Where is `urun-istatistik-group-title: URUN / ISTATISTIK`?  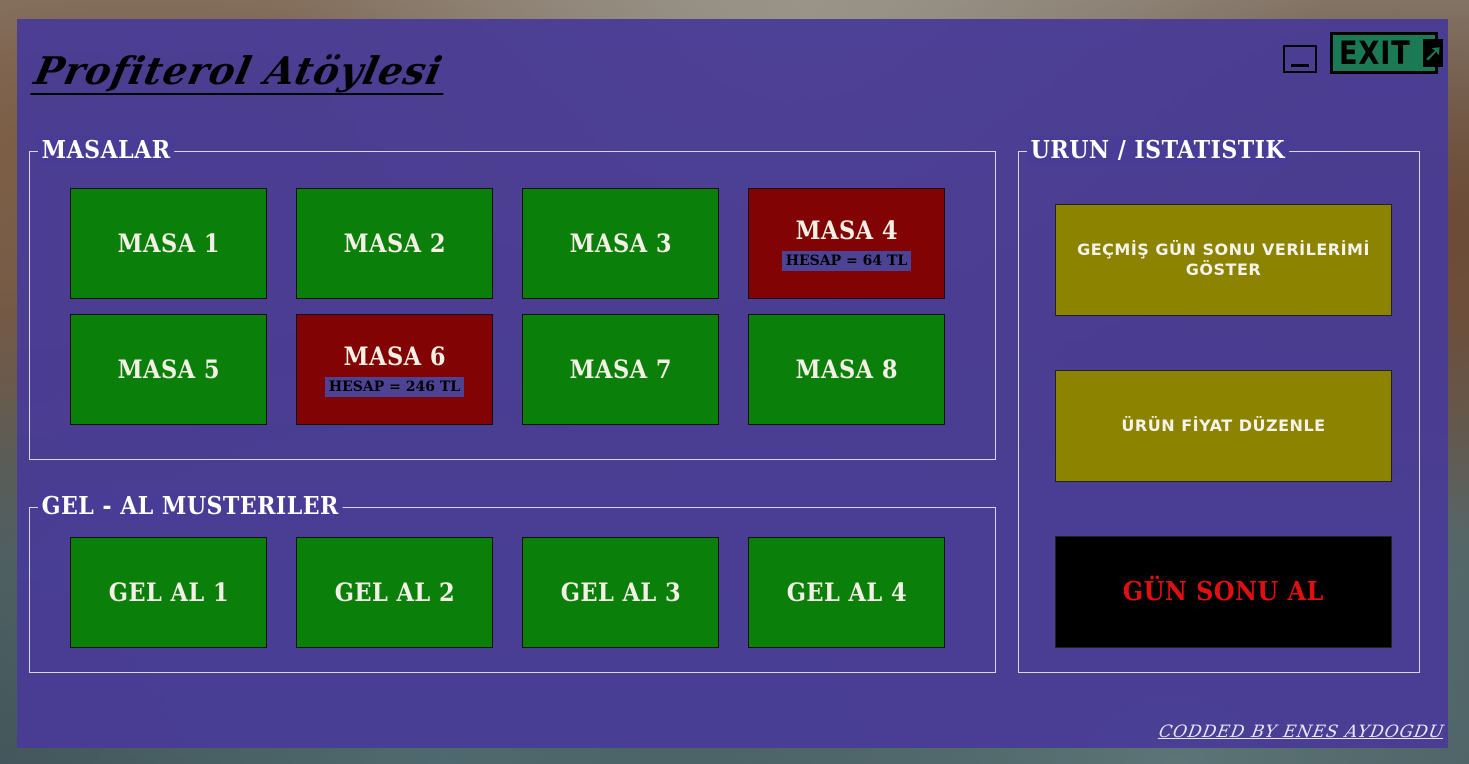
urun-istatistik-group-title: URUN / ISTATISTIK is located at coordinates (1158, 150).